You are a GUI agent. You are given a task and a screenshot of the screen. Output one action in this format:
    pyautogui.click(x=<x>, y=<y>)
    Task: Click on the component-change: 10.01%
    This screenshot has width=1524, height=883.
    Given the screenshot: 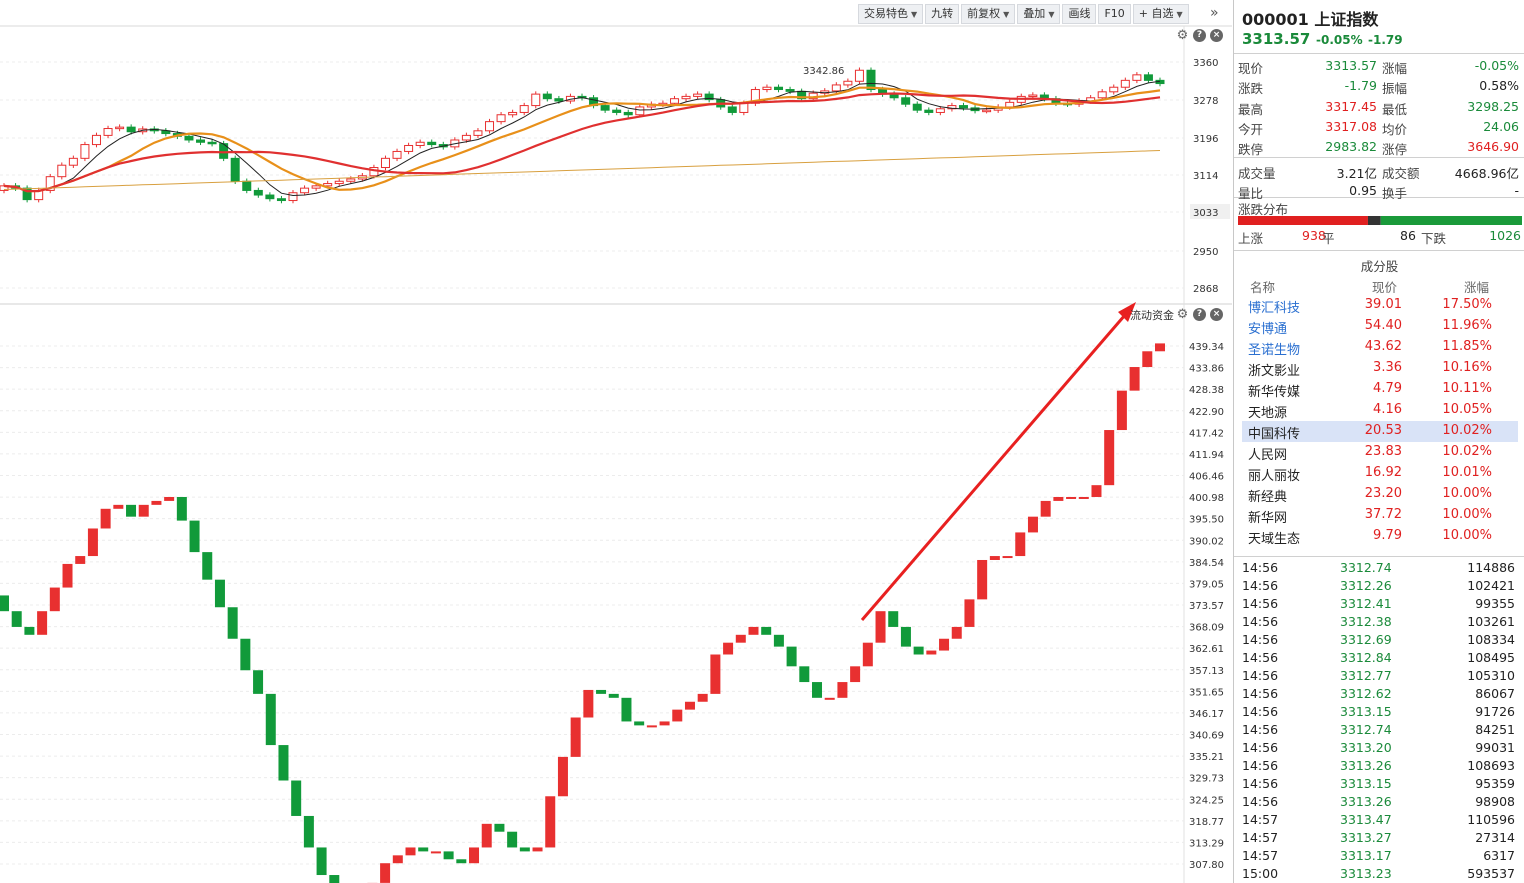 What is the action you would take?
    pyautogui.click(x=1467, y=472)
    